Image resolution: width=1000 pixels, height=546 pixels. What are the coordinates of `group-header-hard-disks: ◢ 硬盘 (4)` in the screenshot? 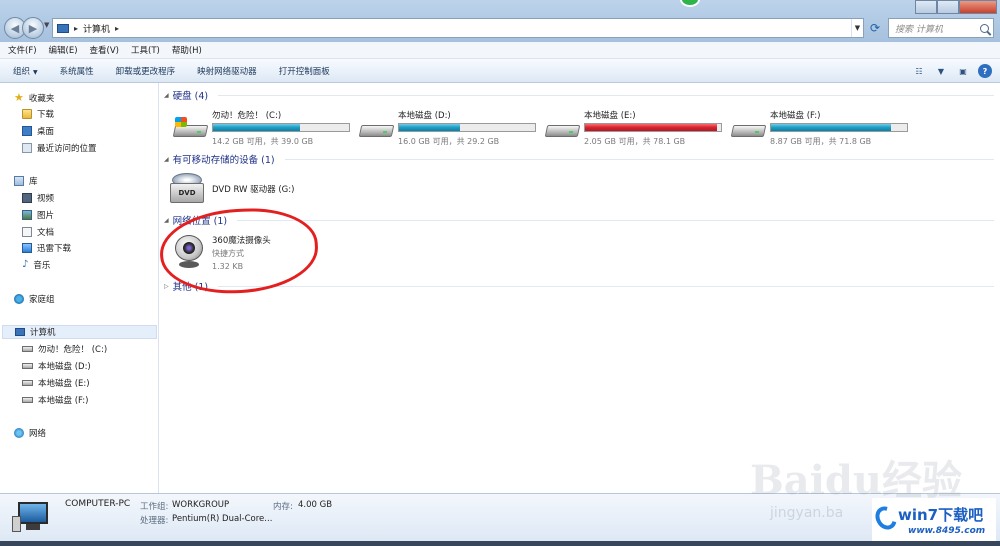 It's located at (579, 95).